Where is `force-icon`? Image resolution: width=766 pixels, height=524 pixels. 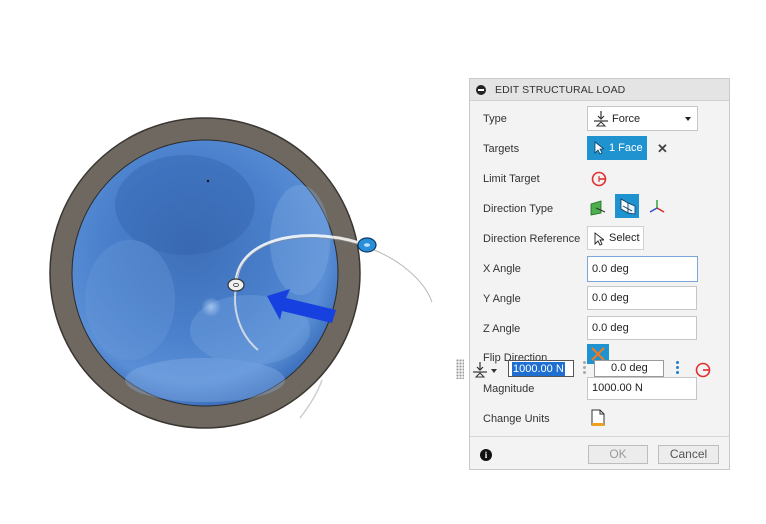 force-icon is located at coordinates (601, 119).